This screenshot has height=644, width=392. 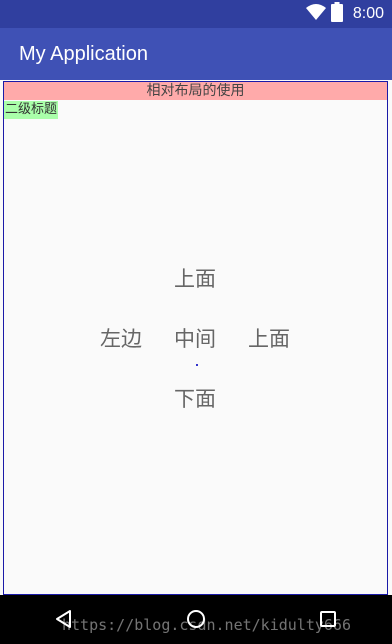 I want to click on subheading-label: 二级标题, so click(x=31, y=110).